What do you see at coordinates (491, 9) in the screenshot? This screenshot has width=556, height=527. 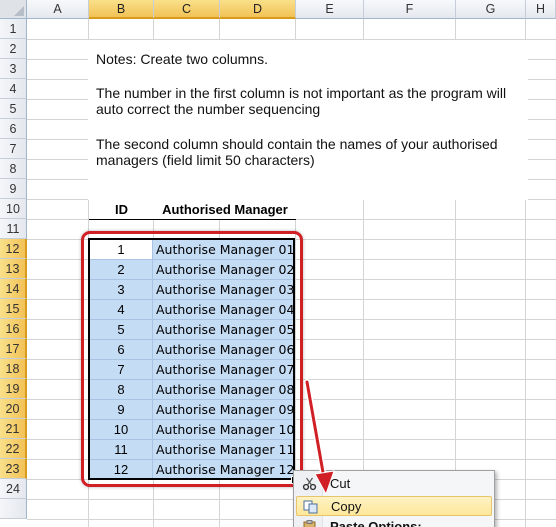 I see `column-header-g: G` at bounding box center [491, 9].